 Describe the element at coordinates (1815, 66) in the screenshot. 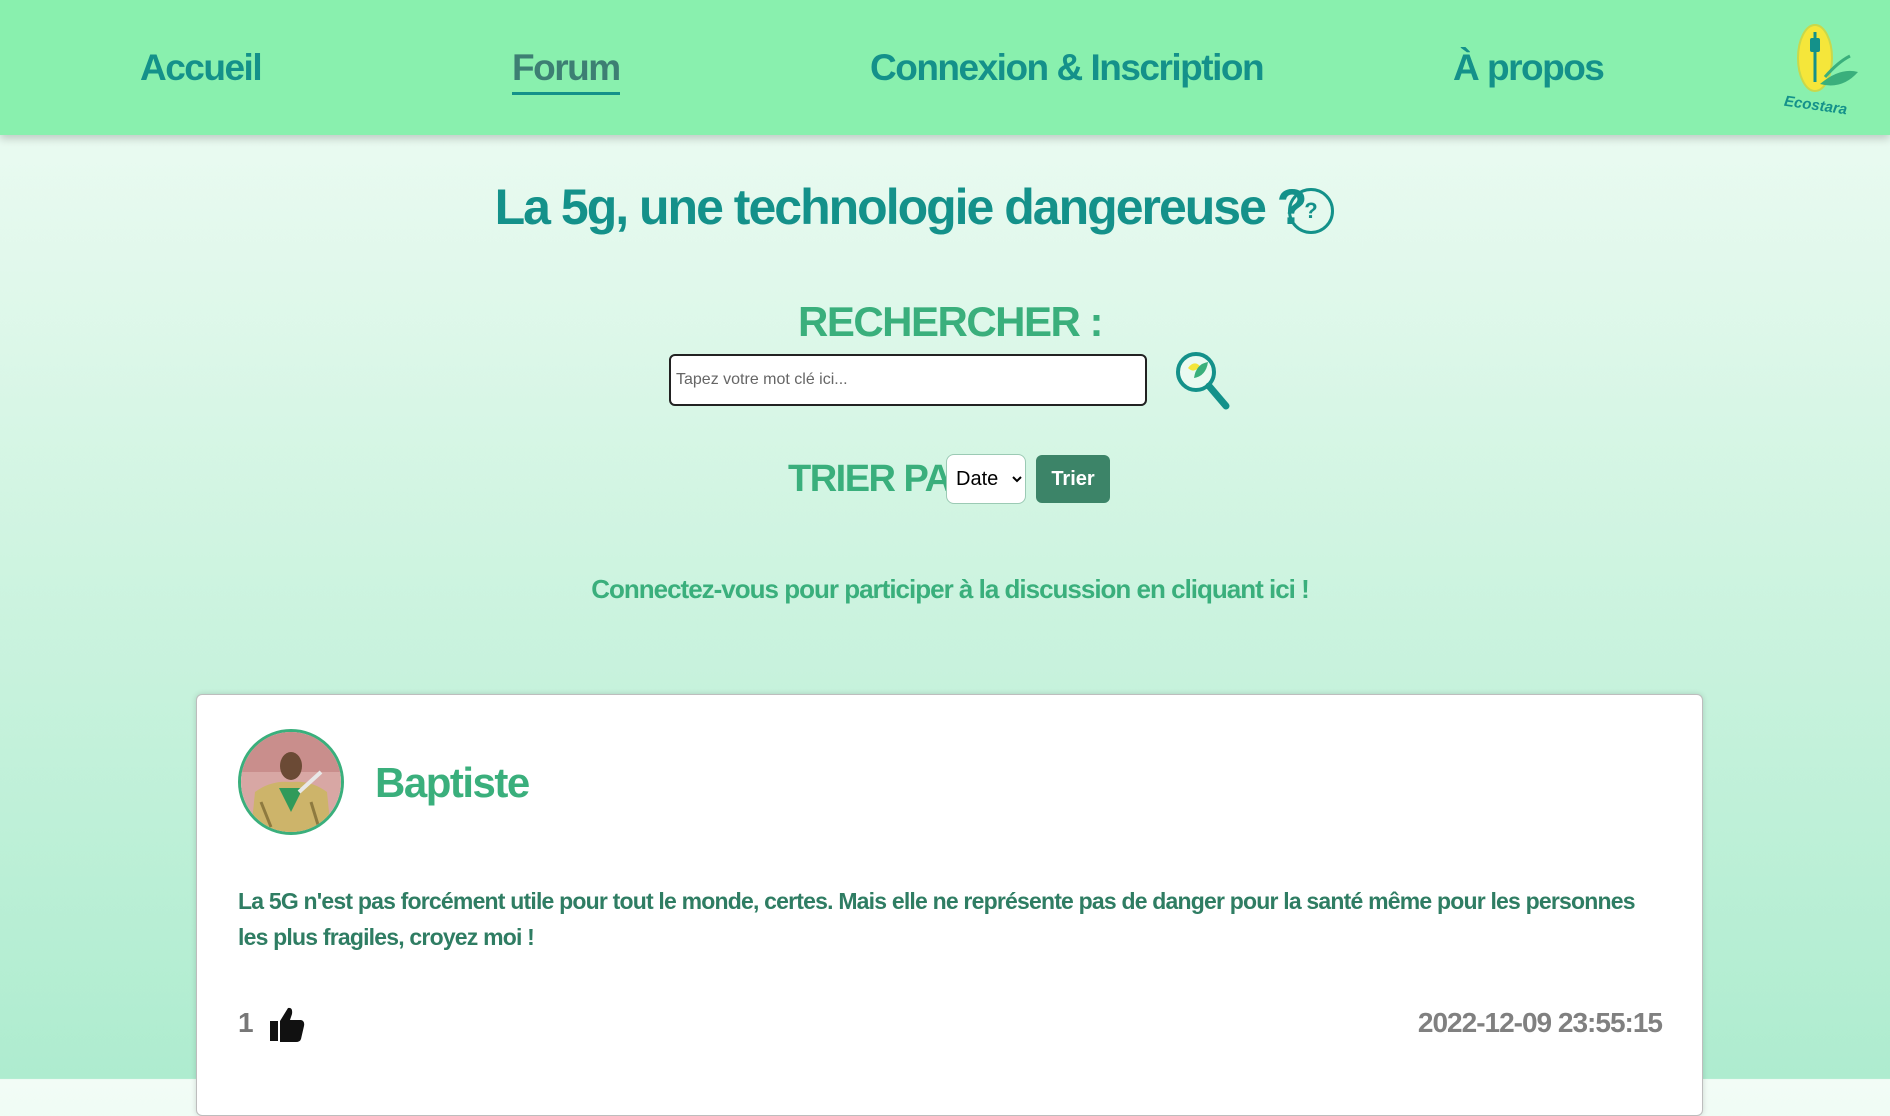

I see `ecostara-logo: Ecostara` at that location.